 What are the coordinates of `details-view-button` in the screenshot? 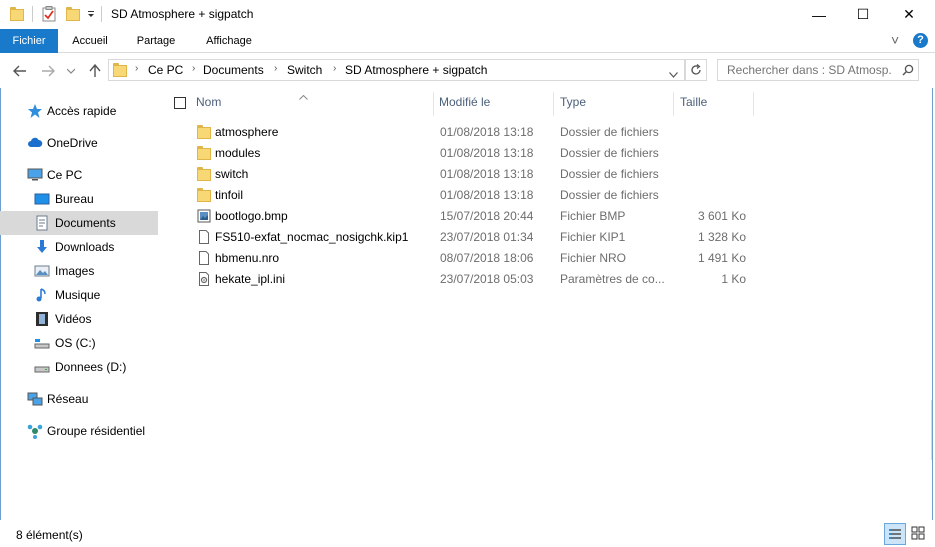 It's located at (895, 534).